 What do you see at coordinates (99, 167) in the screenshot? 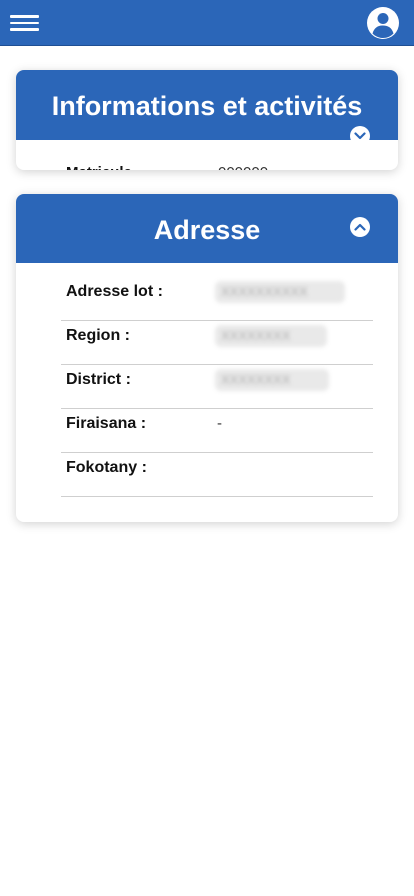
I see `info-peek-label: Matricule` at bounding box center [99, 167].